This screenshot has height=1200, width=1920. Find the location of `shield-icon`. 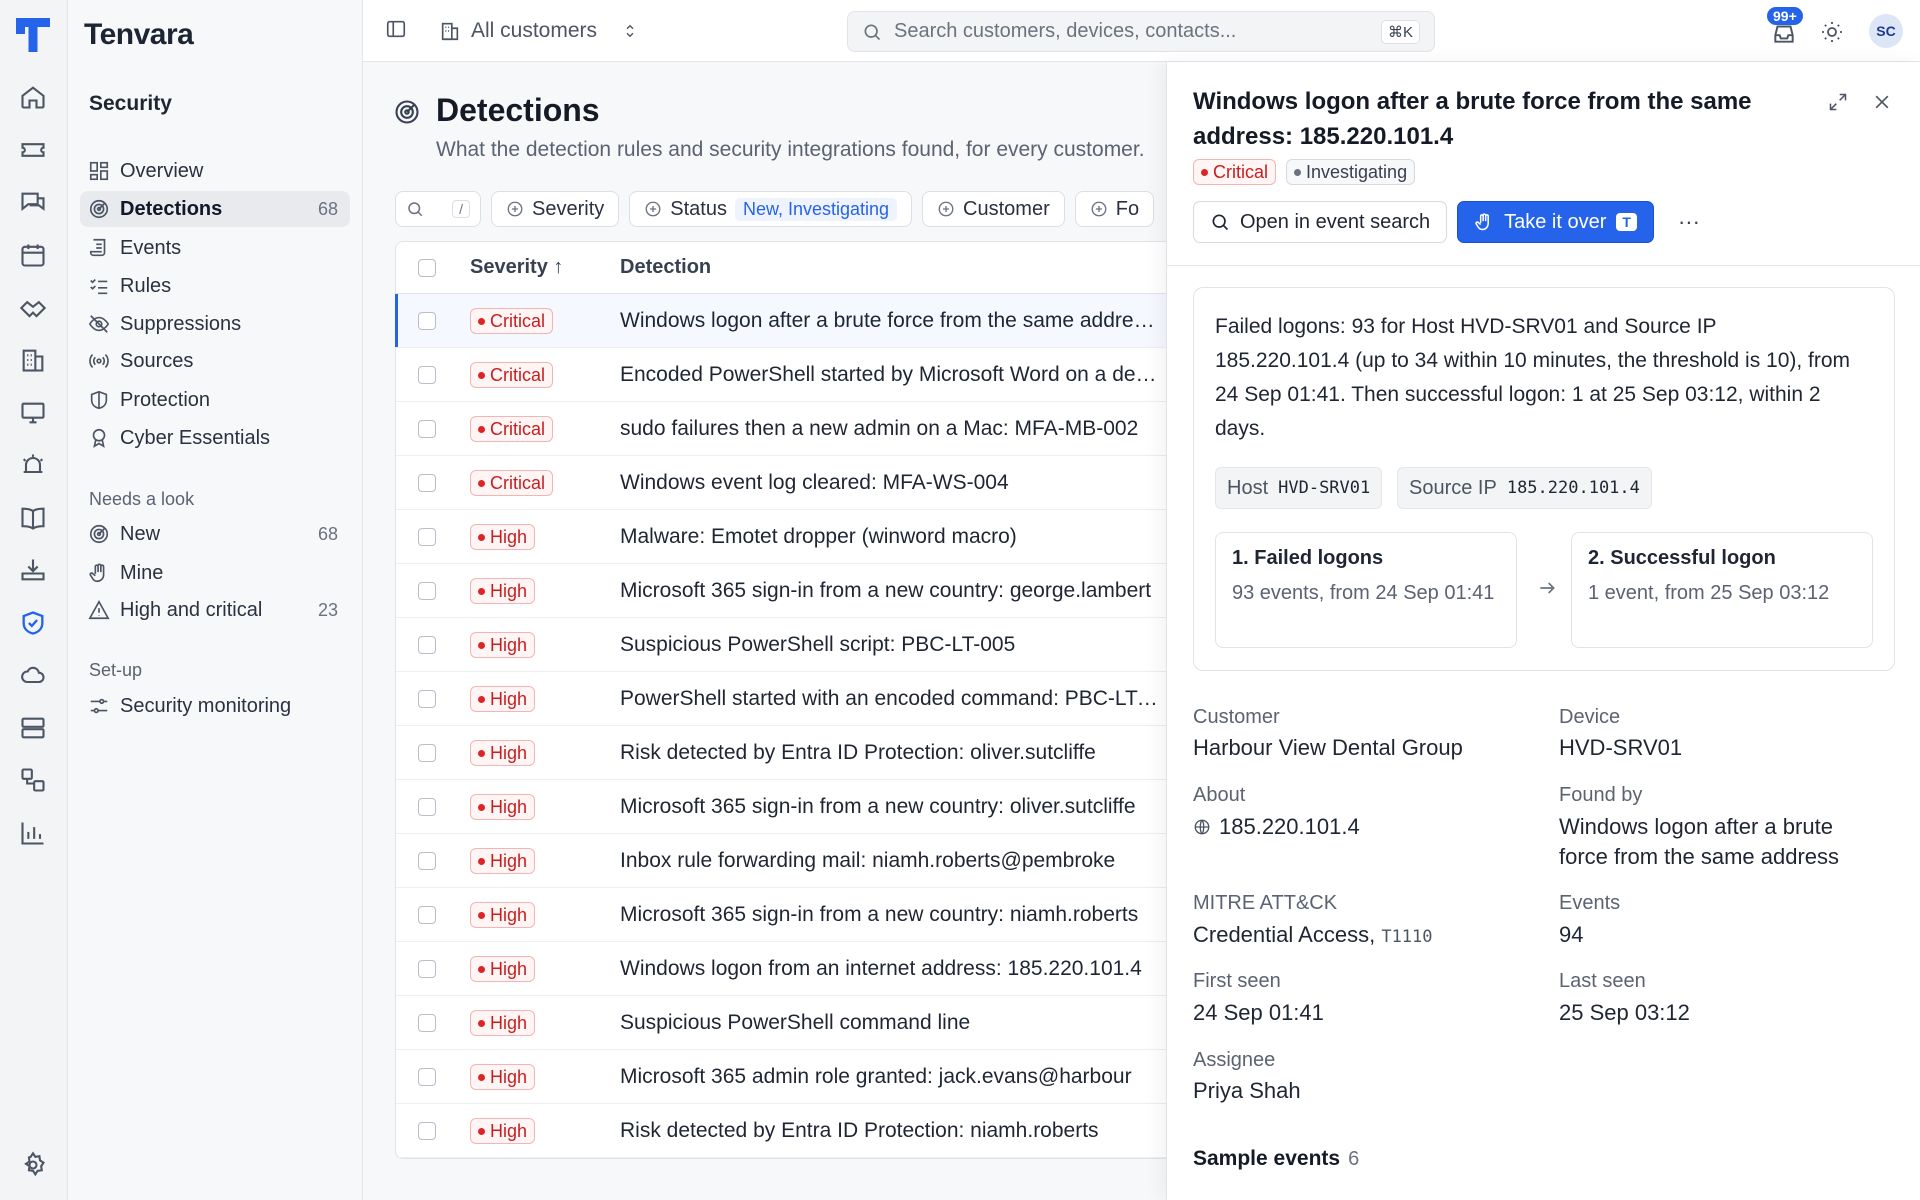

shield-icon is located at coordinates (33, 623).